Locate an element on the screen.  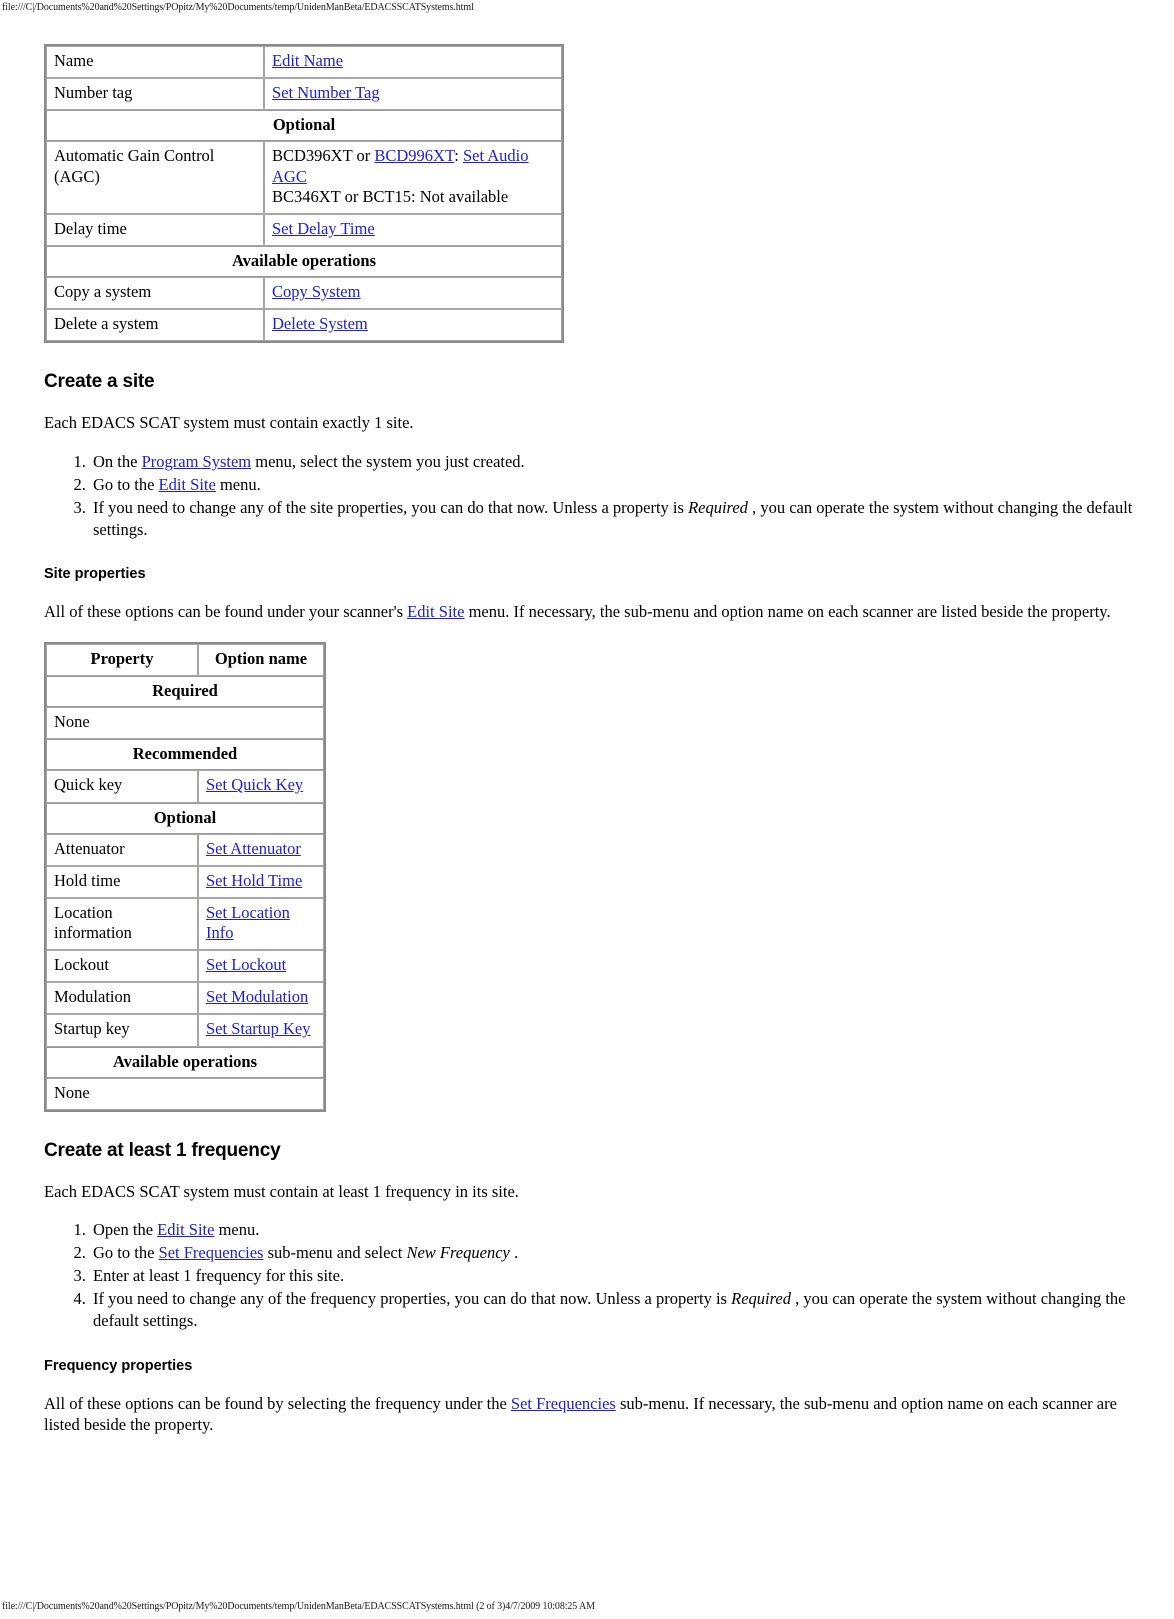
table-row: Name Edit Name is located at coordinates (304, 62).